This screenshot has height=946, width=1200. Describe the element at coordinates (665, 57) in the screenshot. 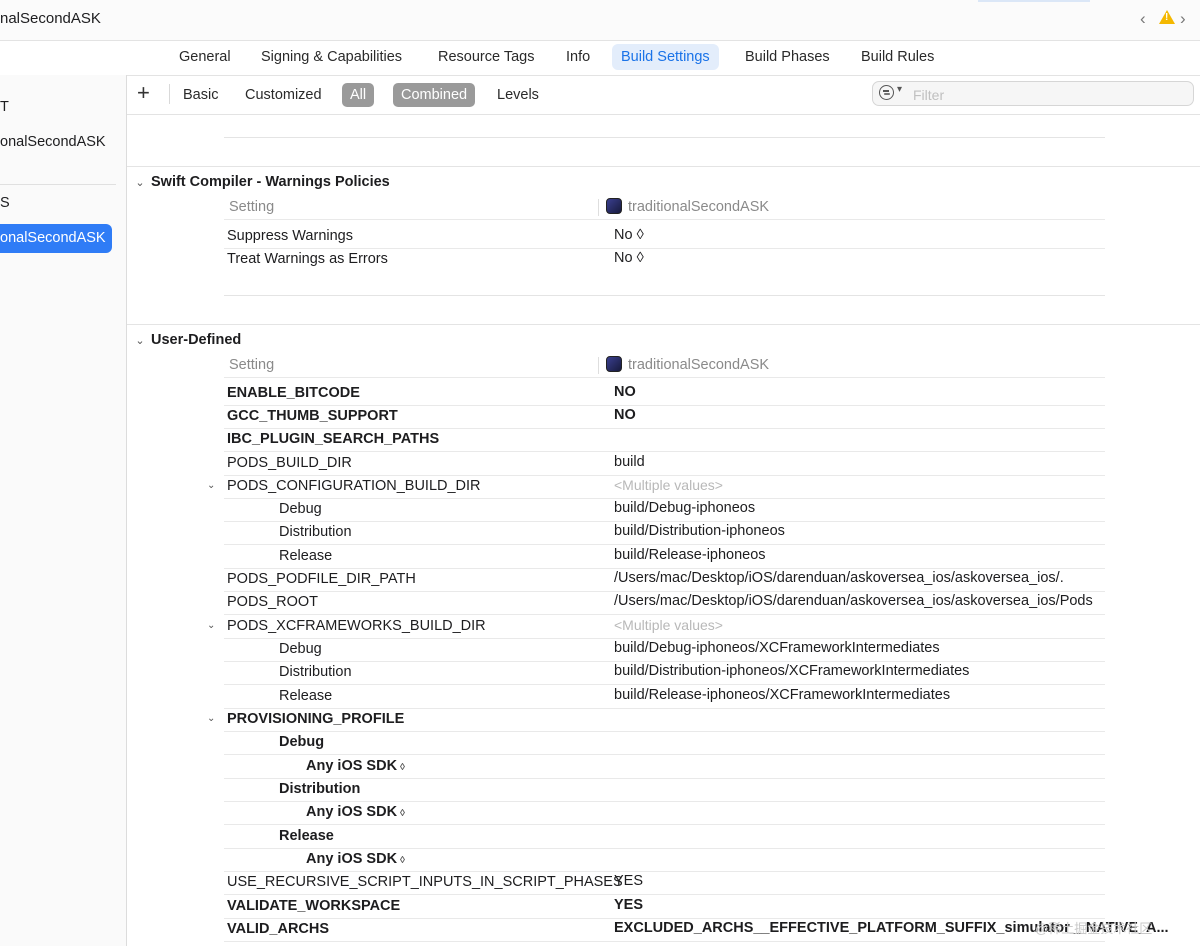

I see `tab-build-settings: Build Settings` at that location.